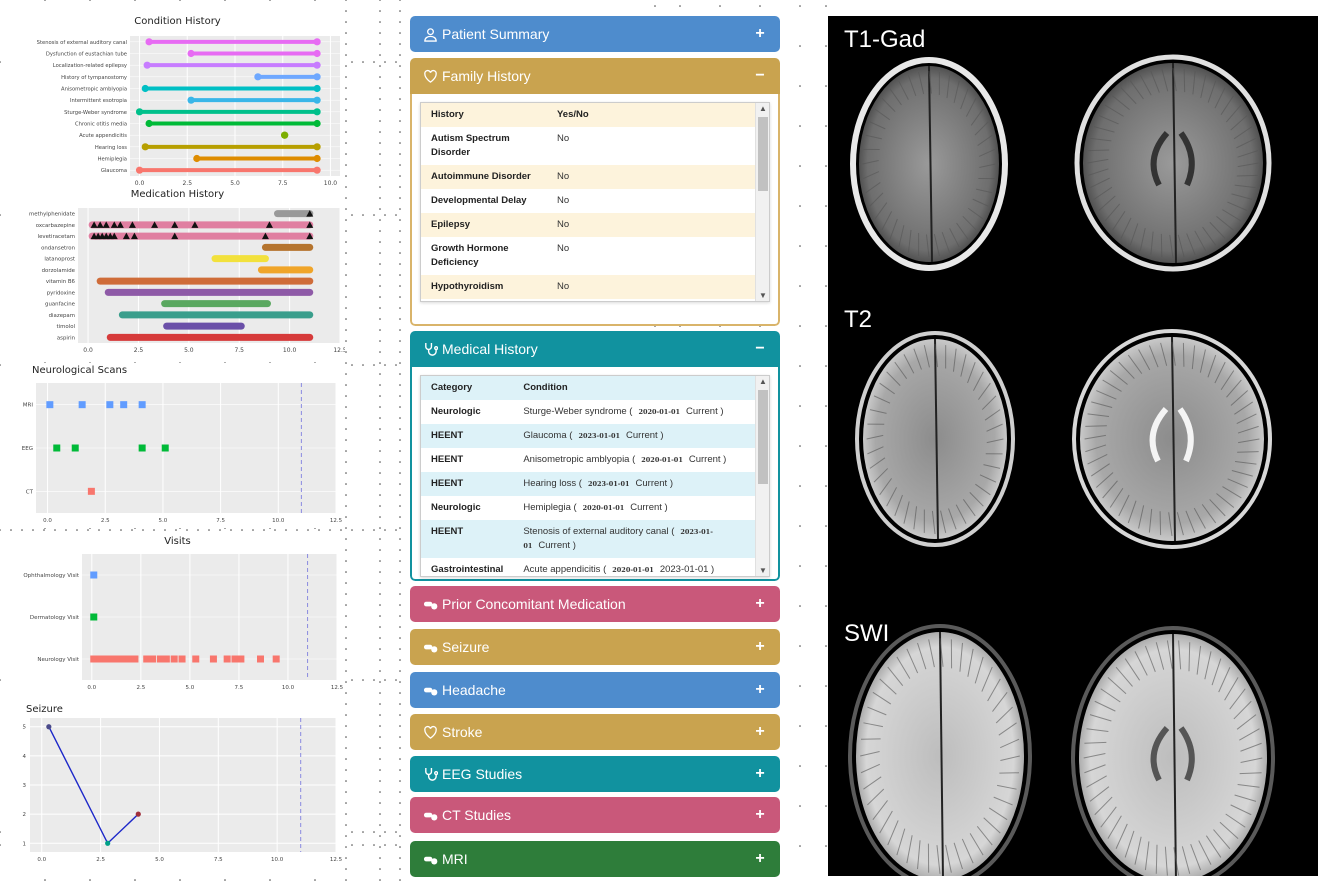 The image size is (1320, 883). What do you see at coordinates (595, 647) in the screenshot?
I see `seizure-header: Seizure +` at bounding box center [595, 647].